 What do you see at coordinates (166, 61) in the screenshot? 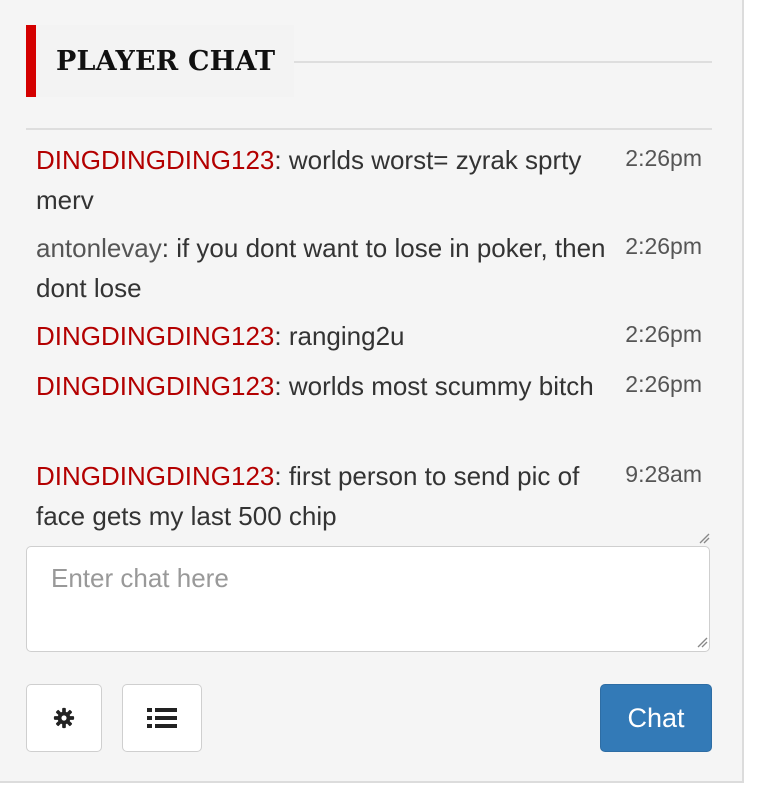
I see `page-title: PLAYER CHAT` at bounding box center [166, 61].